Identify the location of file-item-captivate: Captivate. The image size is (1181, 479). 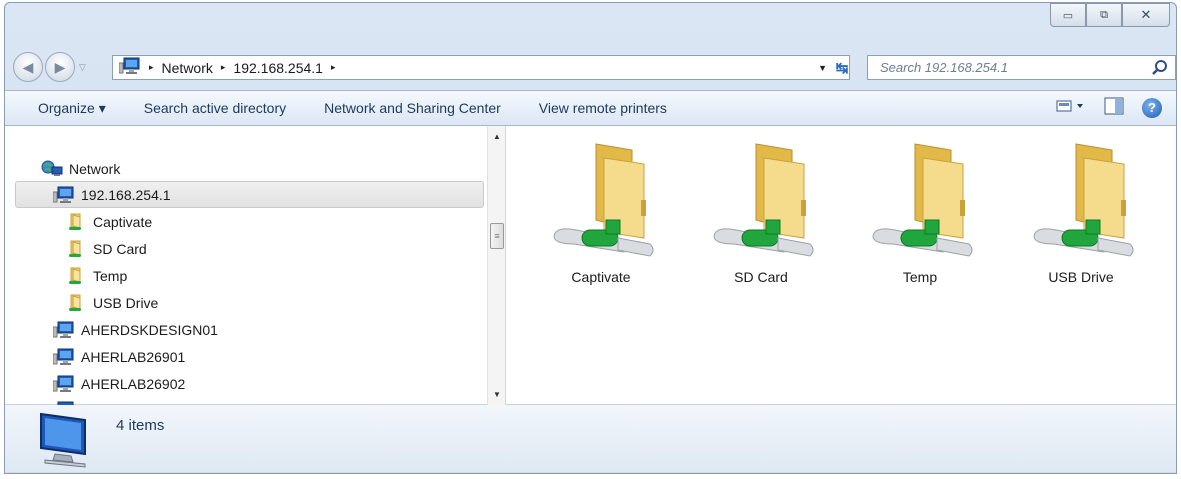
(601, 212).